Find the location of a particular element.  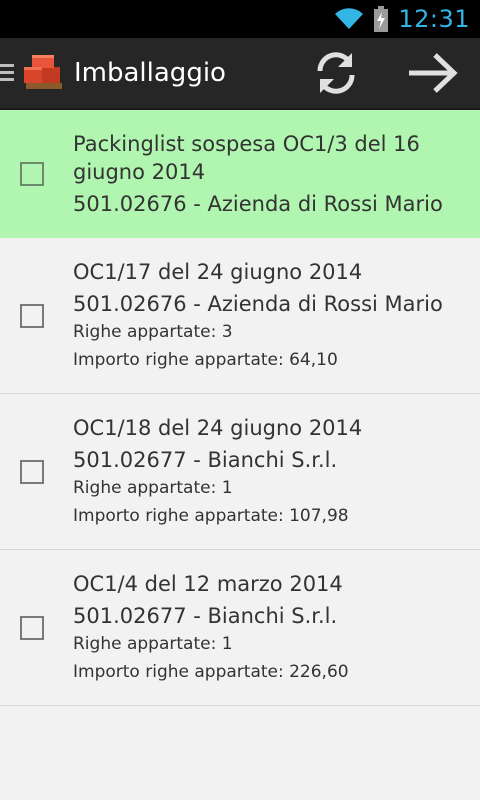

refresh-button is located at coordinates (336, 73).